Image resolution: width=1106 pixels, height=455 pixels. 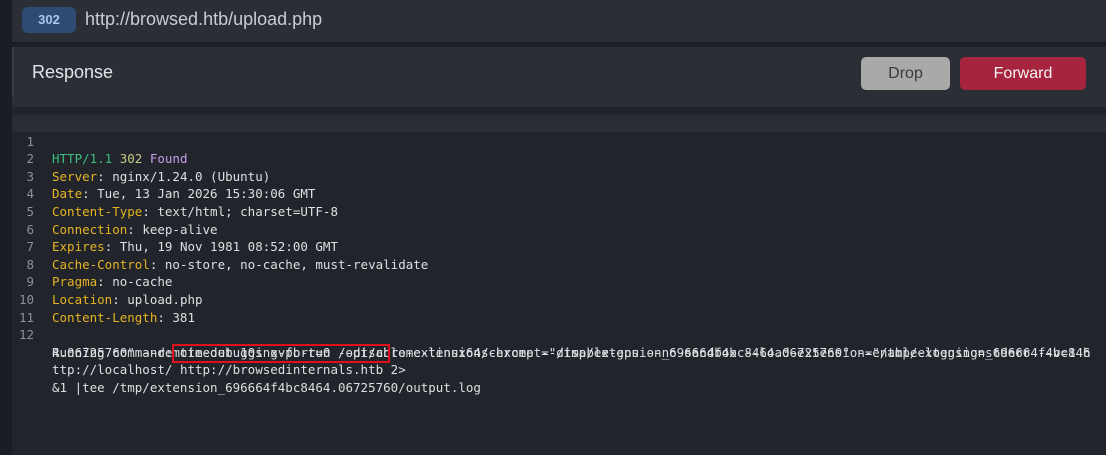 What do you see at coordinates (203, 19) in the screenshot?
I see `request-url: http://browsed.htb/upload.php` at bounding box center [203, 19].